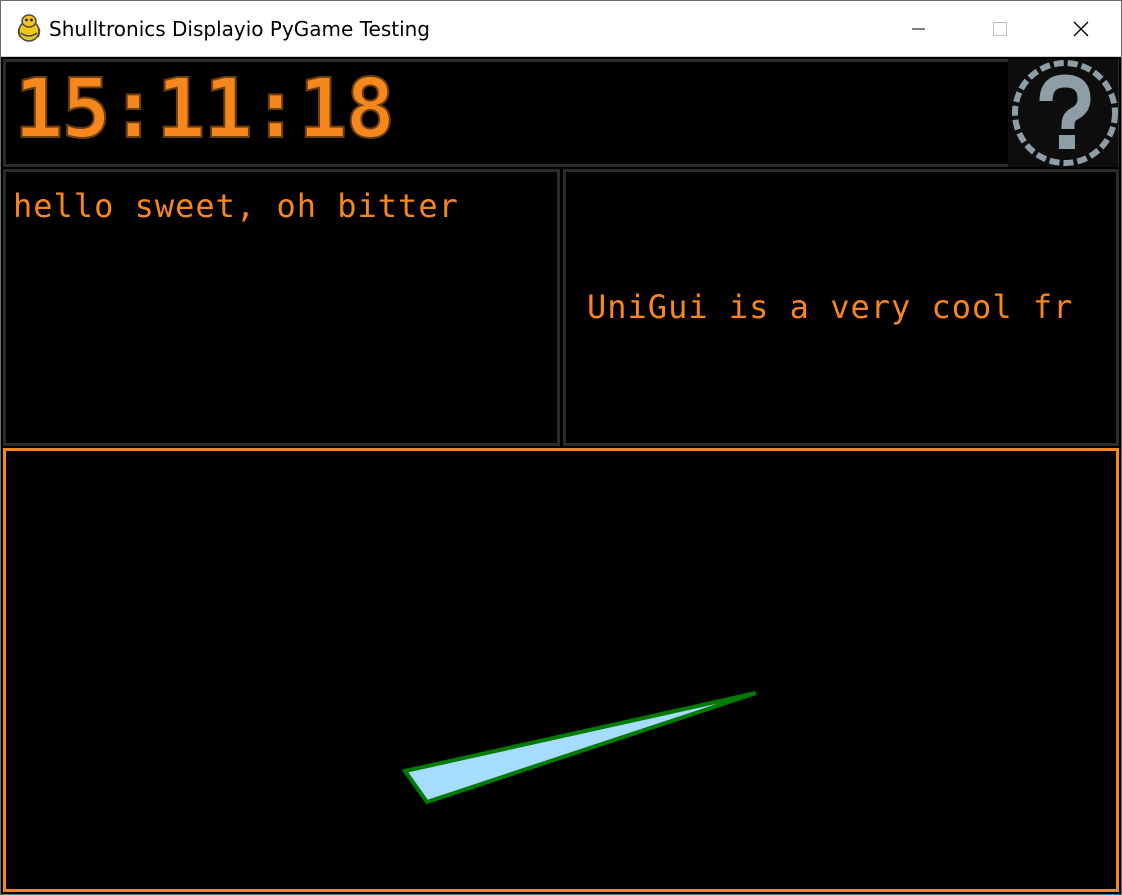 The width and height of the screenshot is (1122, 895). Describe the element at coordinates (236, 206) in the screenshot. I see `left-label: hello sweet, oh bitter` at that location.